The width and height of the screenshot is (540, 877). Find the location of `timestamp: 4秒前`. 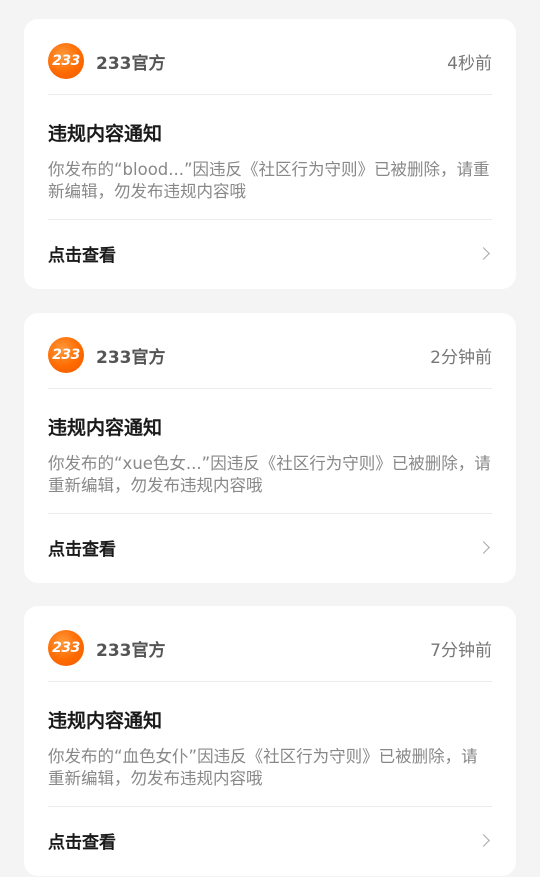

timestamp: 4秒前 is located at coordinates (469, 63).